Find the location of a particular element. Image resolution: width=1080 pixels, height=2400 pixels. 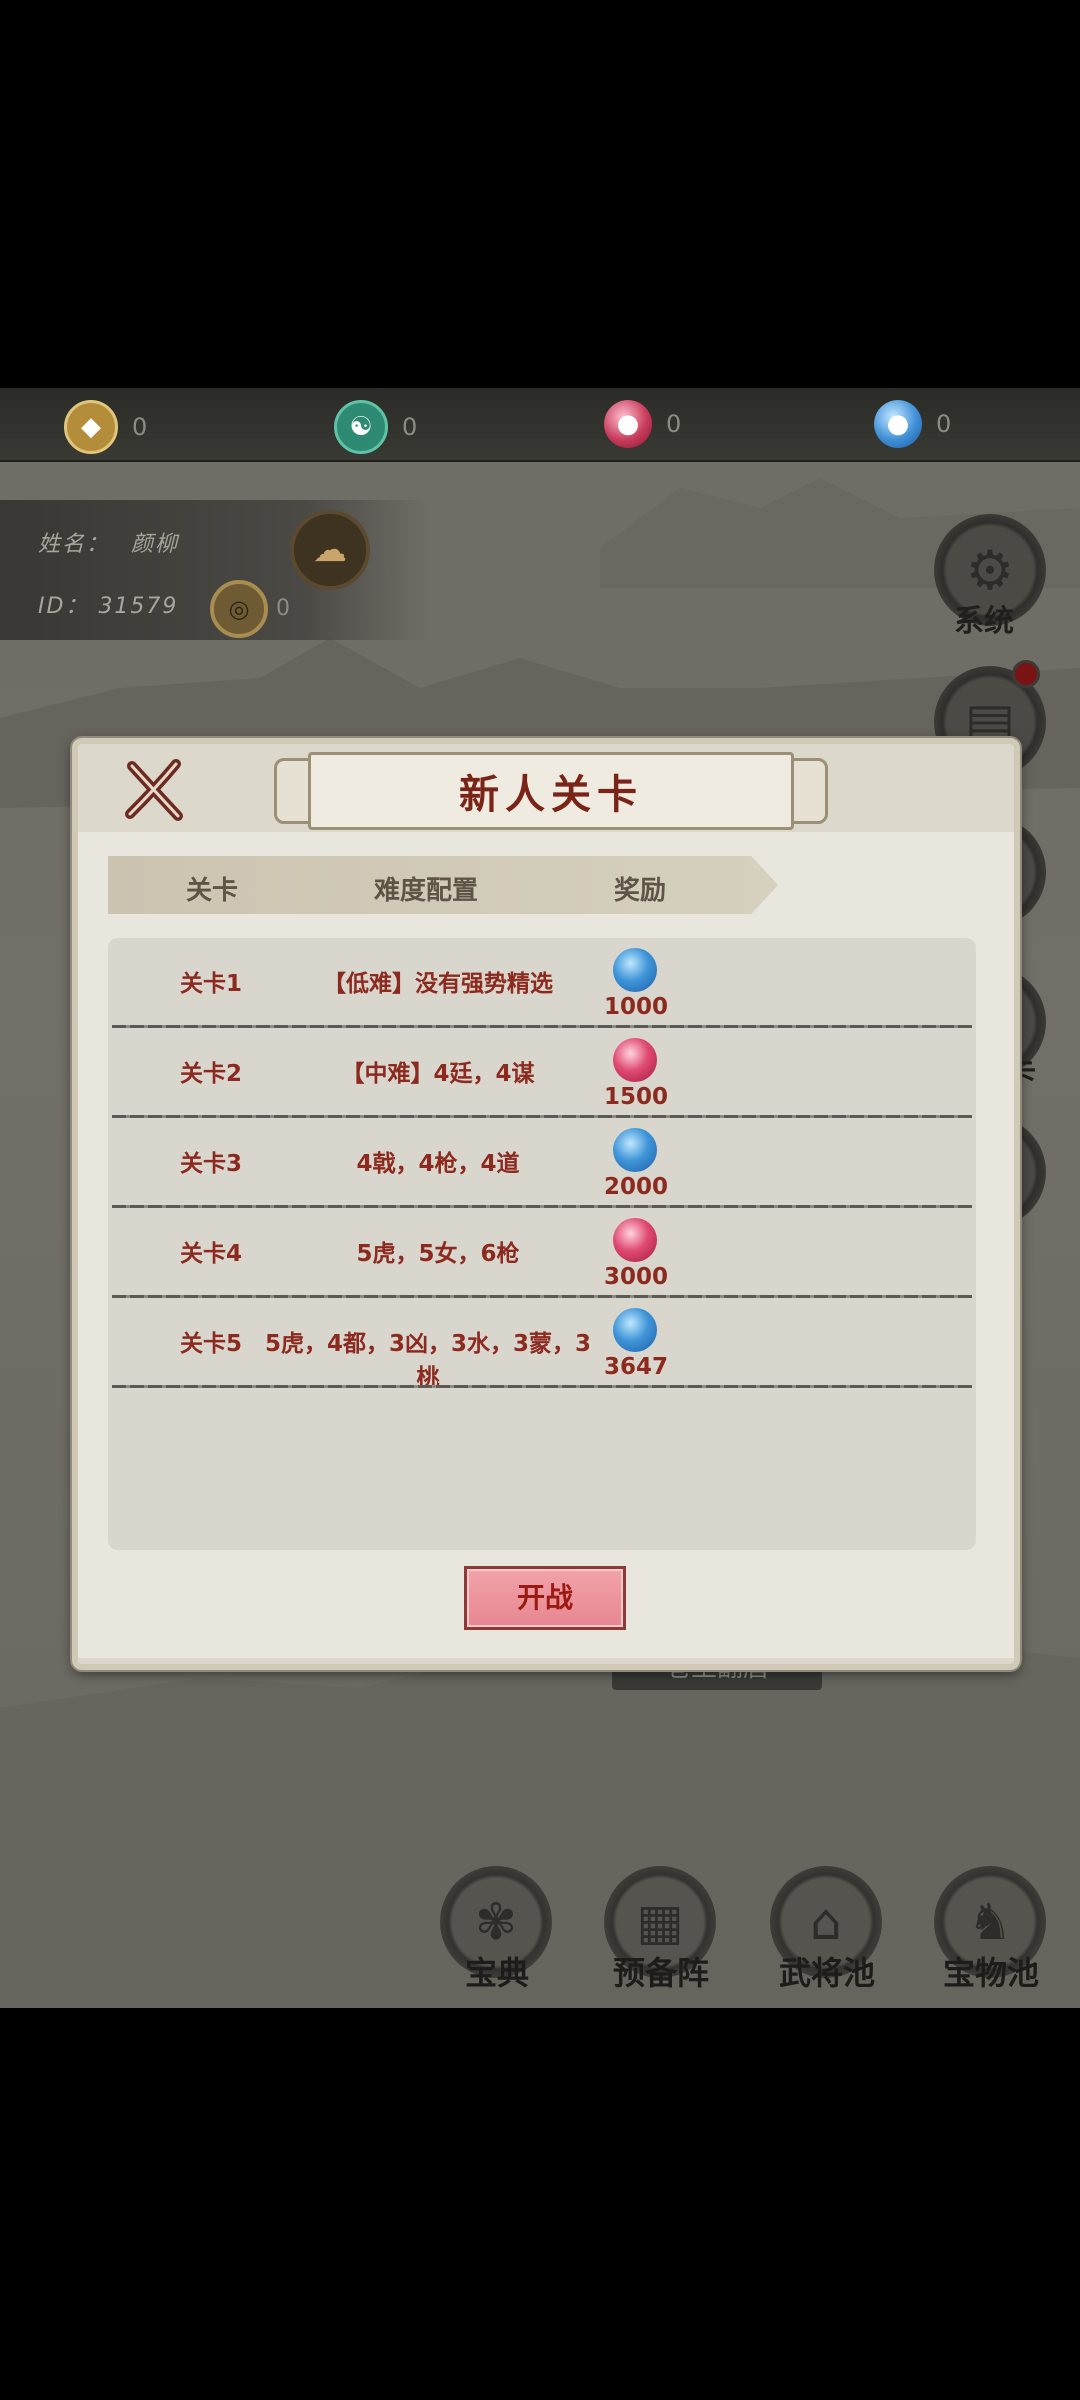

dragon-icon: ♞ is located at coordinates (990, 1922).